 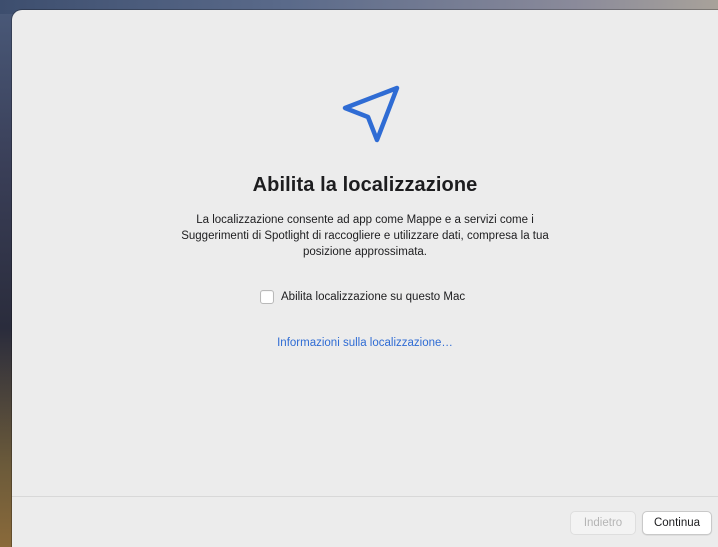 What do you see at coordinates (371, 114) in the screenshot?
I see `location-arrow-icon` at bounding box center [371, 114].